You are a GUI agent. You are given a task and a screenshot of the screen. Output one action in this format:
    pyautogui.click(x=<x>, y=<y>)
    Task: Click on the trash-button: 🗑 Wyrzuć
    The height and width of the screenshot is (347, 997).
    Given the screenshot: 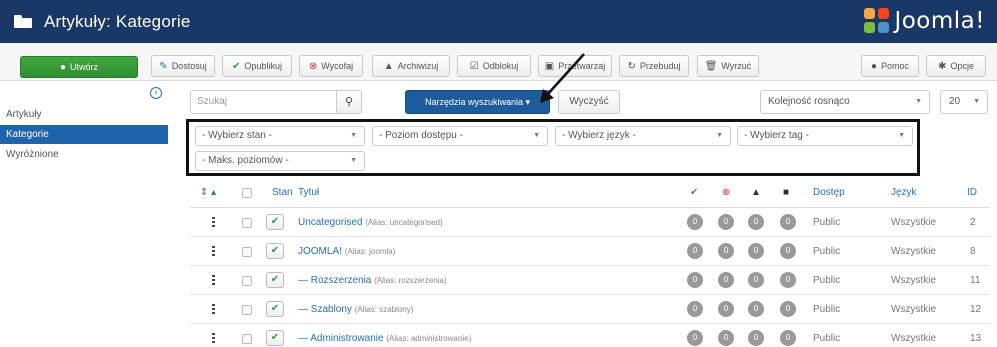 What is the action you would take?
    pyautogui.click(x=728, y=66)
    